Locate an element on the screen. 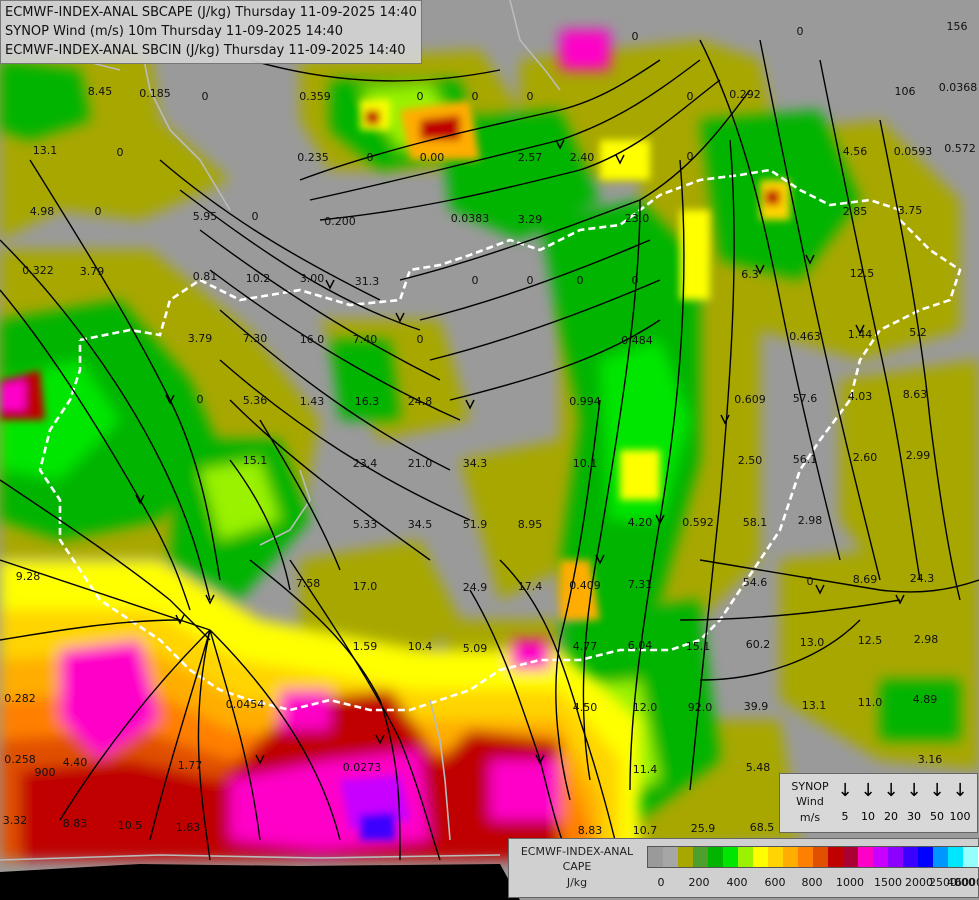 Image resolution: width=979 pixels, height=900 pixels. cape-value-label: 10.5 is located at coordinates (130, 825).